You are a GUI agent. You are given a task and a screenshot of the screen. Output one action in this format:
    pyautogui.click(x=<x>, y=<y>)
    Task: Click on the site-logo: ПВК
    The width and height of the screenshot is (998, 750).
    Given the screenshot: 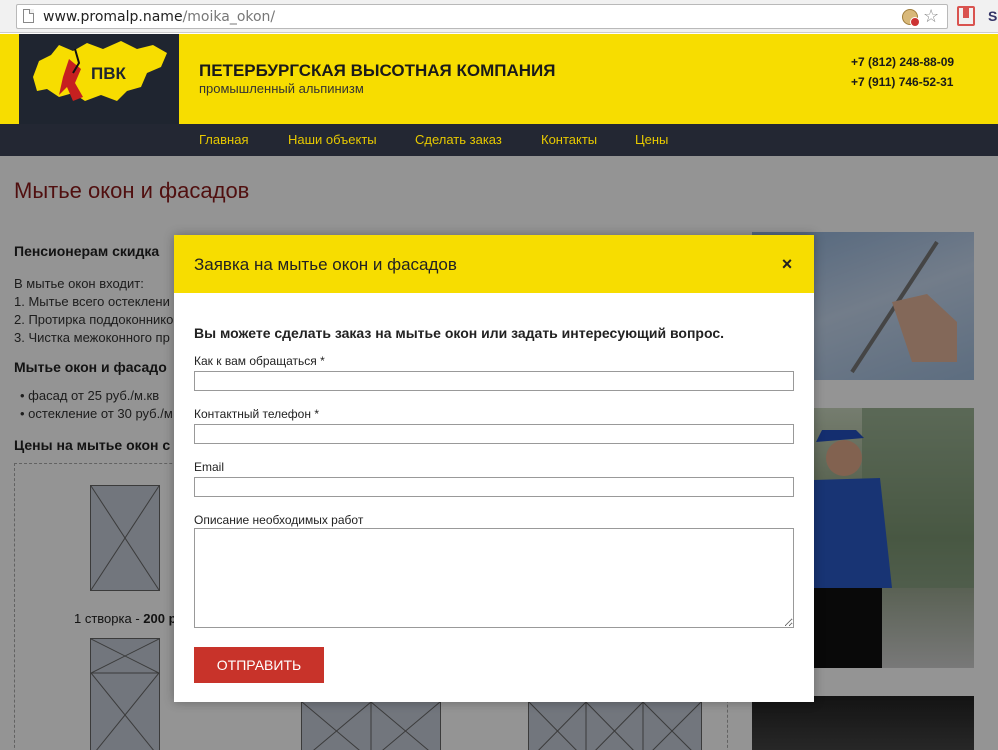 What is the action you would take?
    pyautogui.click(x=99, y=79)
    